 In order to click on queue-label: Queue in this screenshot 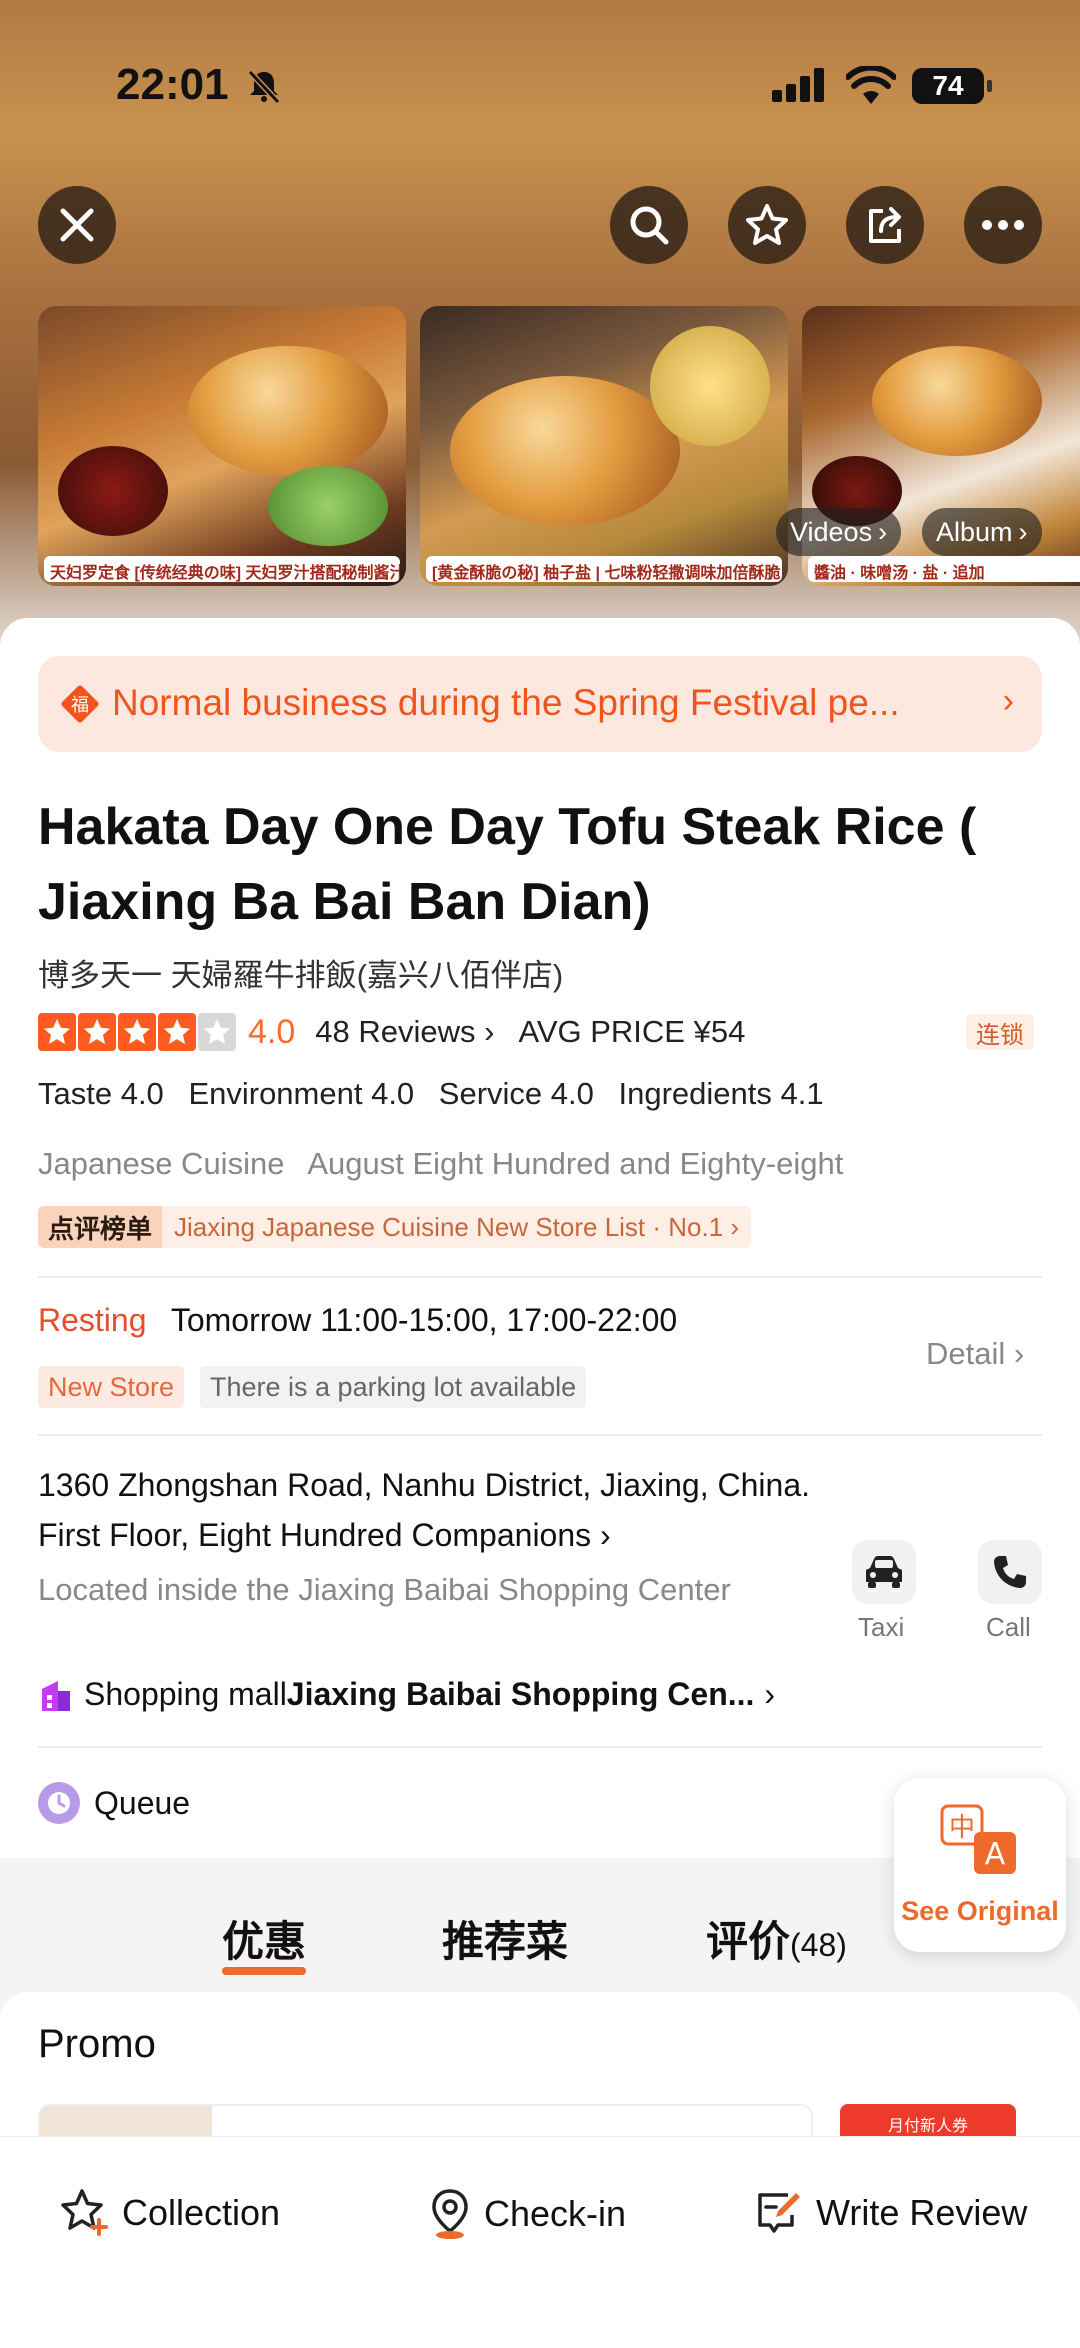, I will do `click(142, 1802)`.